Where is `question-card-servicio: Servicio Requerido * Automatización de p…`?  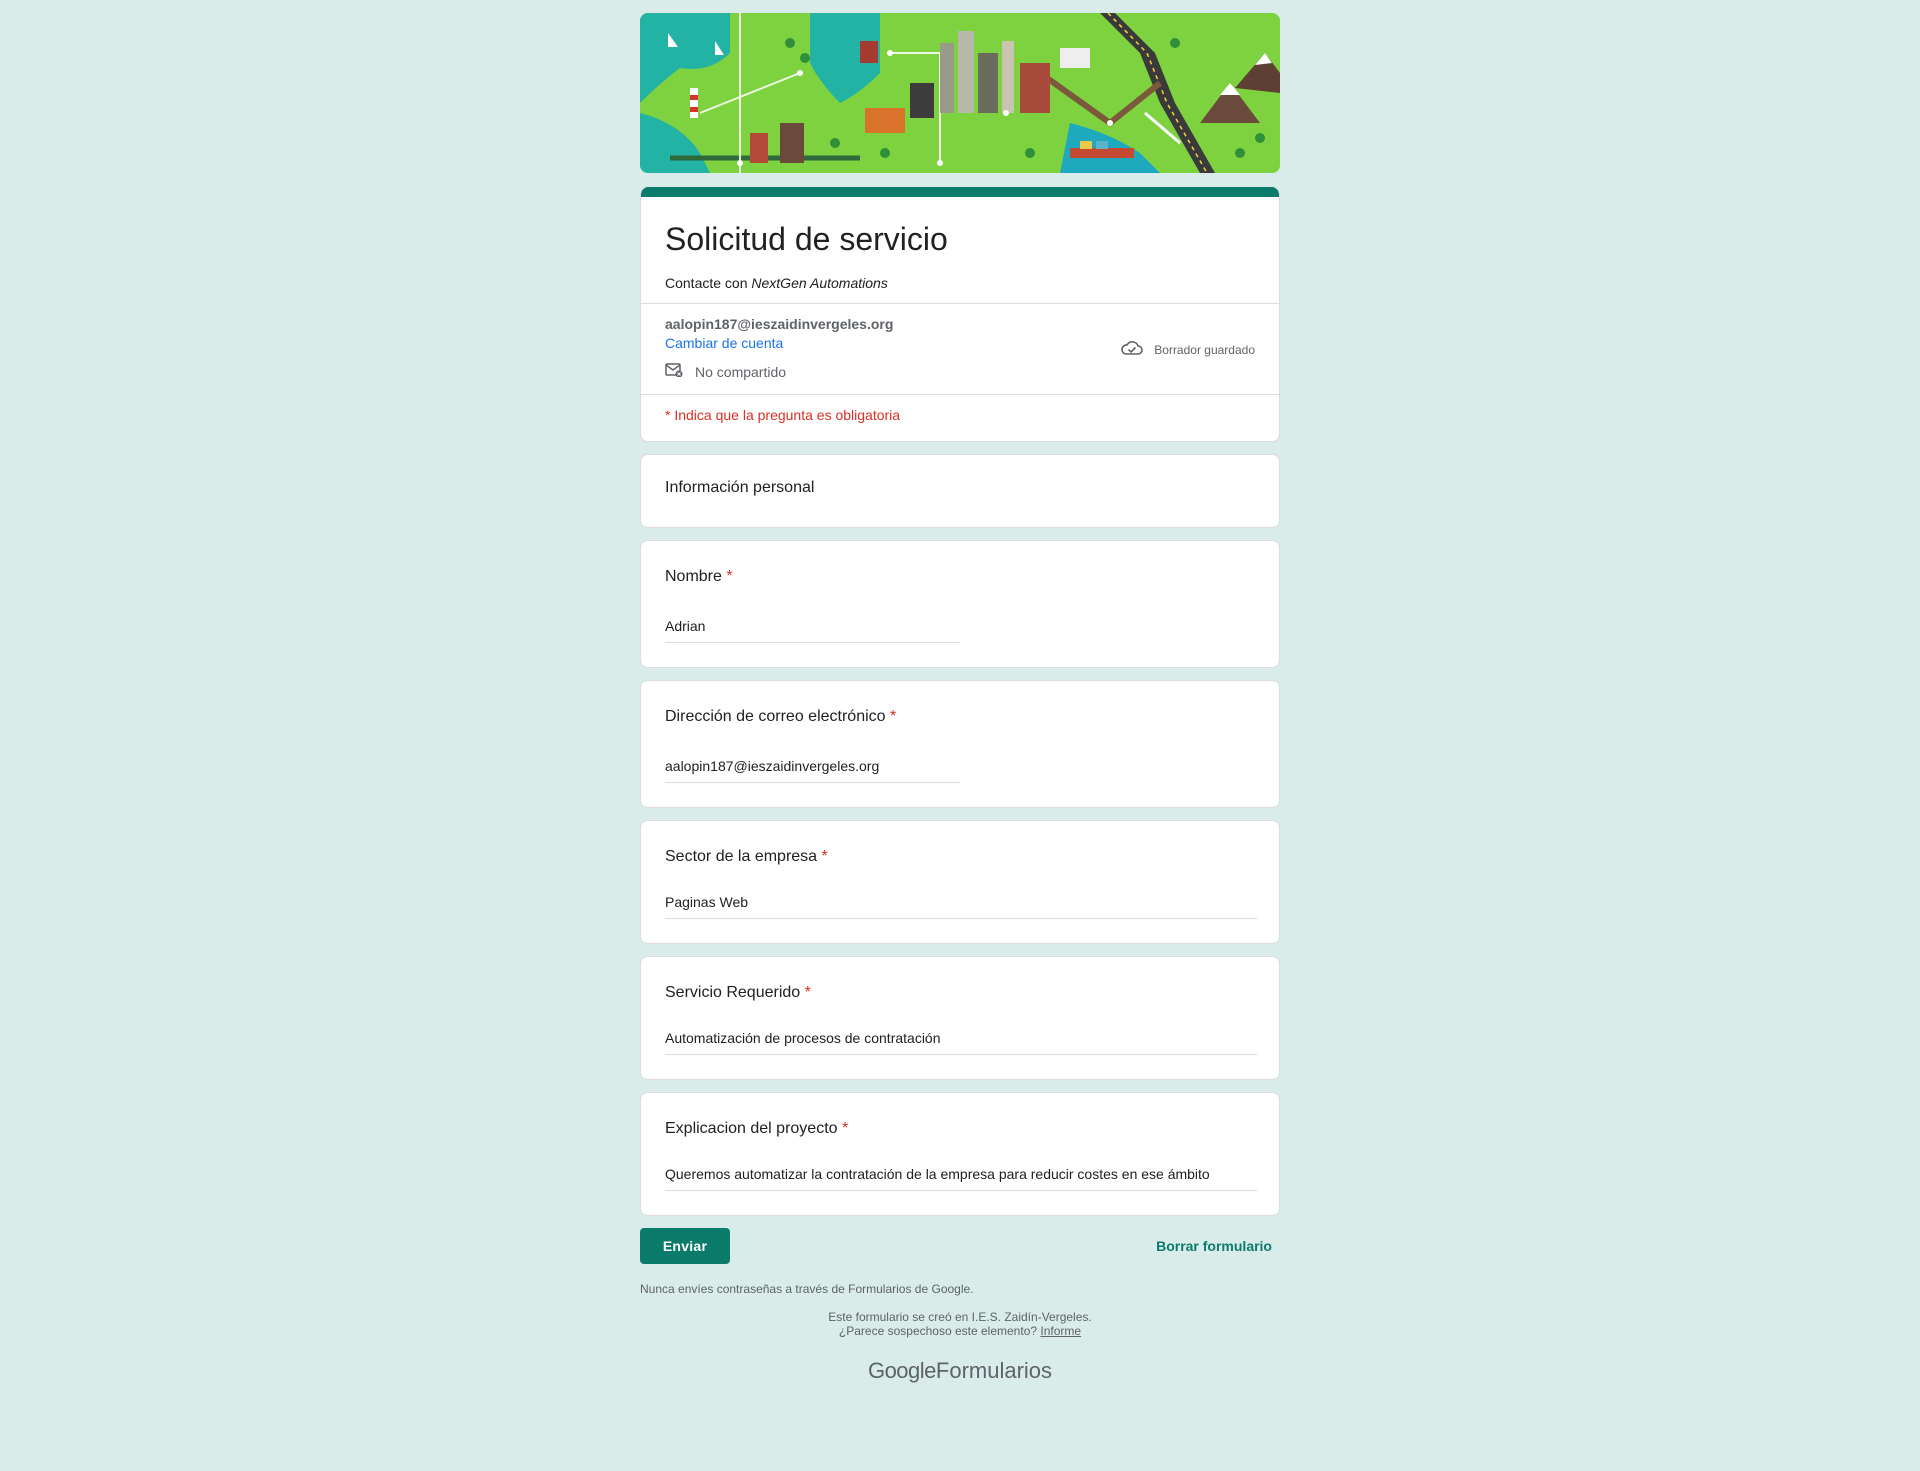
question-card-servicio: Servicio Requerido * Automatización de p… is located at coordinates (960, 1018).